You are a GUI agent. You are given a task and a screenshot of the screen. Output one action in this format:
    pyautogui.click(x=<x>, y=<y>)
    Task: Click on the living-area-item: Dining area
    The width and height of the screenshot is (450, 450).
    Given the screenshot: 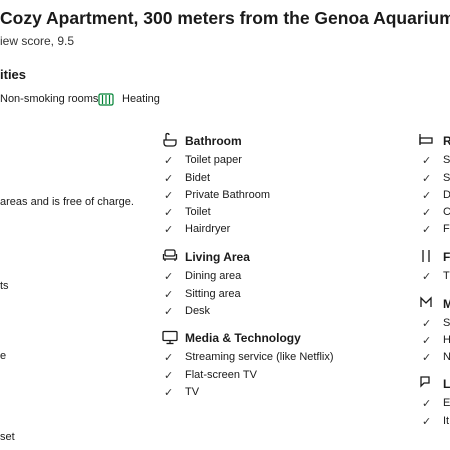 What is the action you would take?
    pyautogui.click(x=213, y=276)
    